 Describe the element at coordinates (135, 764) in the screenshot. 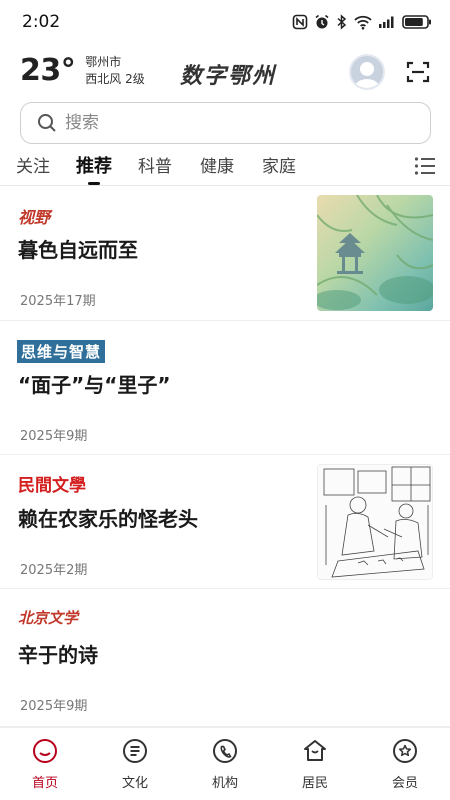

I see `nav-culture: 文化` at that location.